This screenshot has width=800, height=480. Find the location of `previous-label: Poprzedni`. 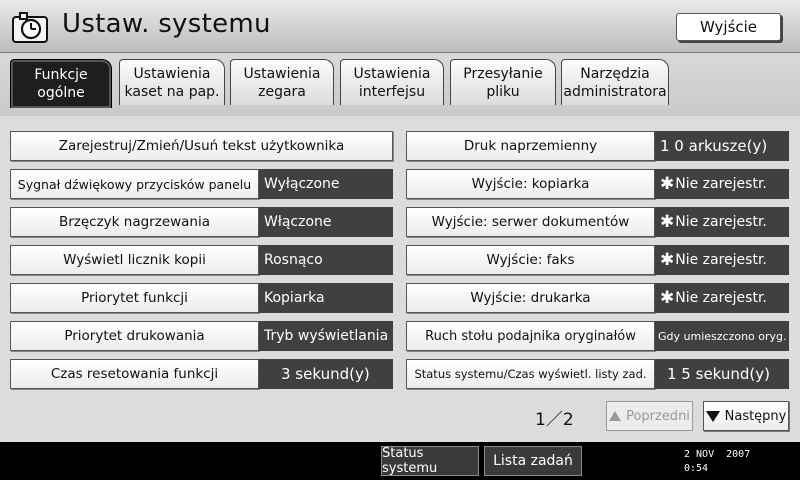

previous-label: Poprzedni is located at coordinates (658, 416).